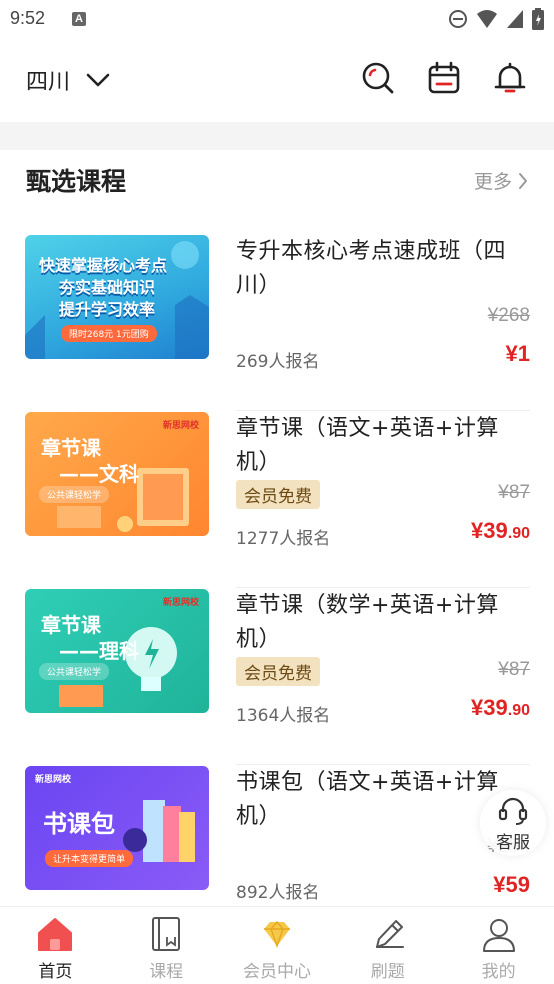 The height and width of the screenshot is (984, 554). I want to click on tab-mine: 我的, so click(498, 945).